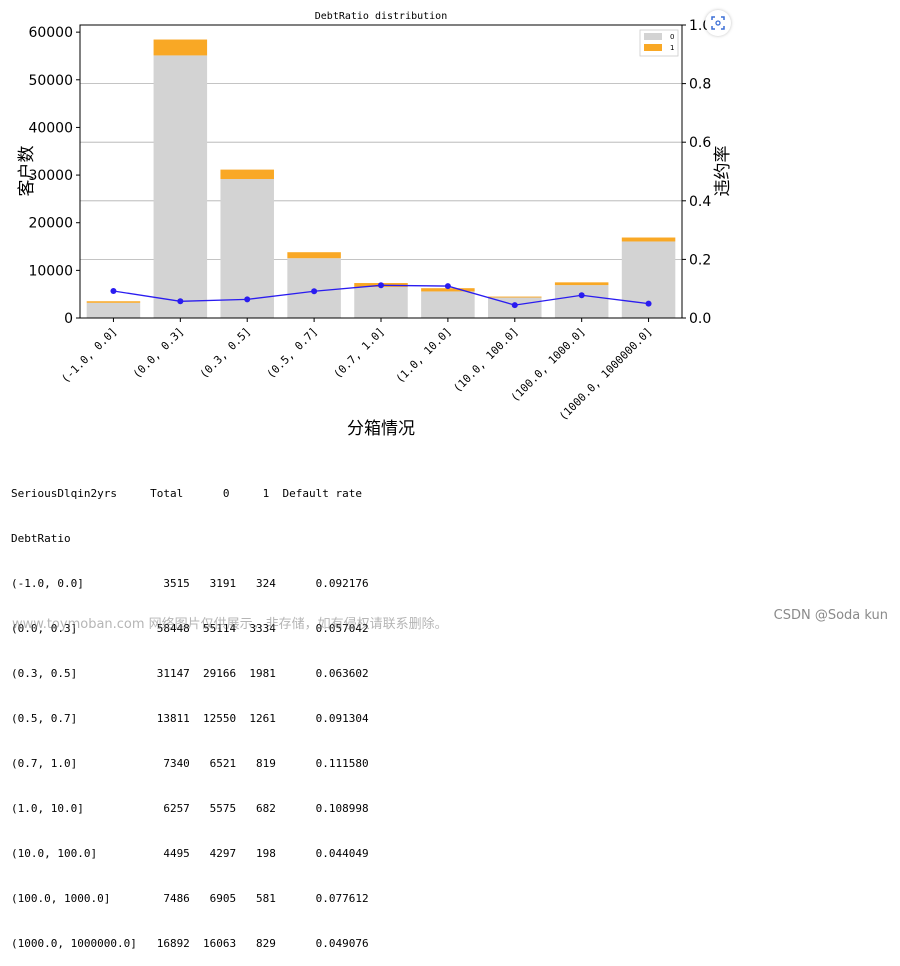 The image size is (900, 966). What do you see at coordinates (50, 81) in the screenshot?
I see `y-tick-label: 50000` at bounding box center [50, 81].